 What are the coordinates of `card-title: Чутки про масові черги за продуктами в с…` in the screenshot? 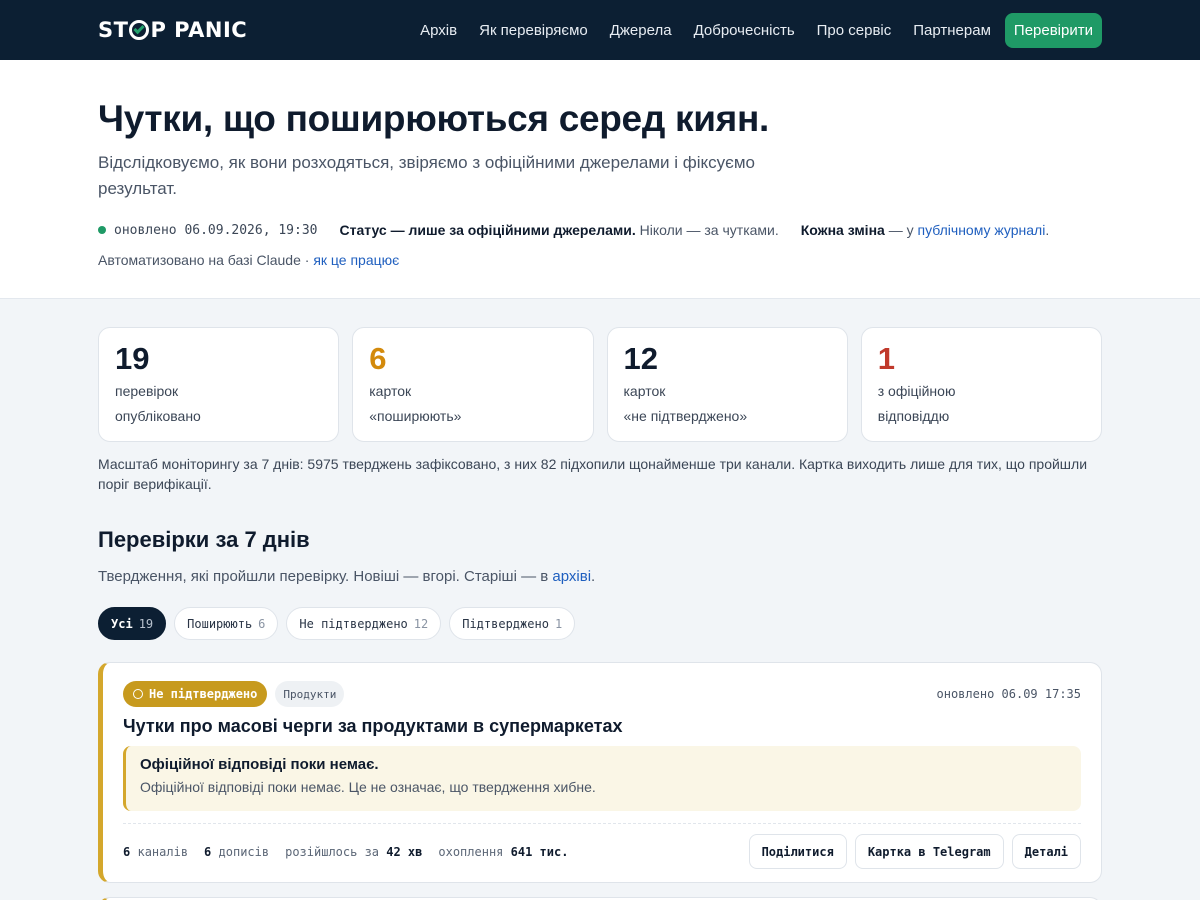 It's located at (602, 726).